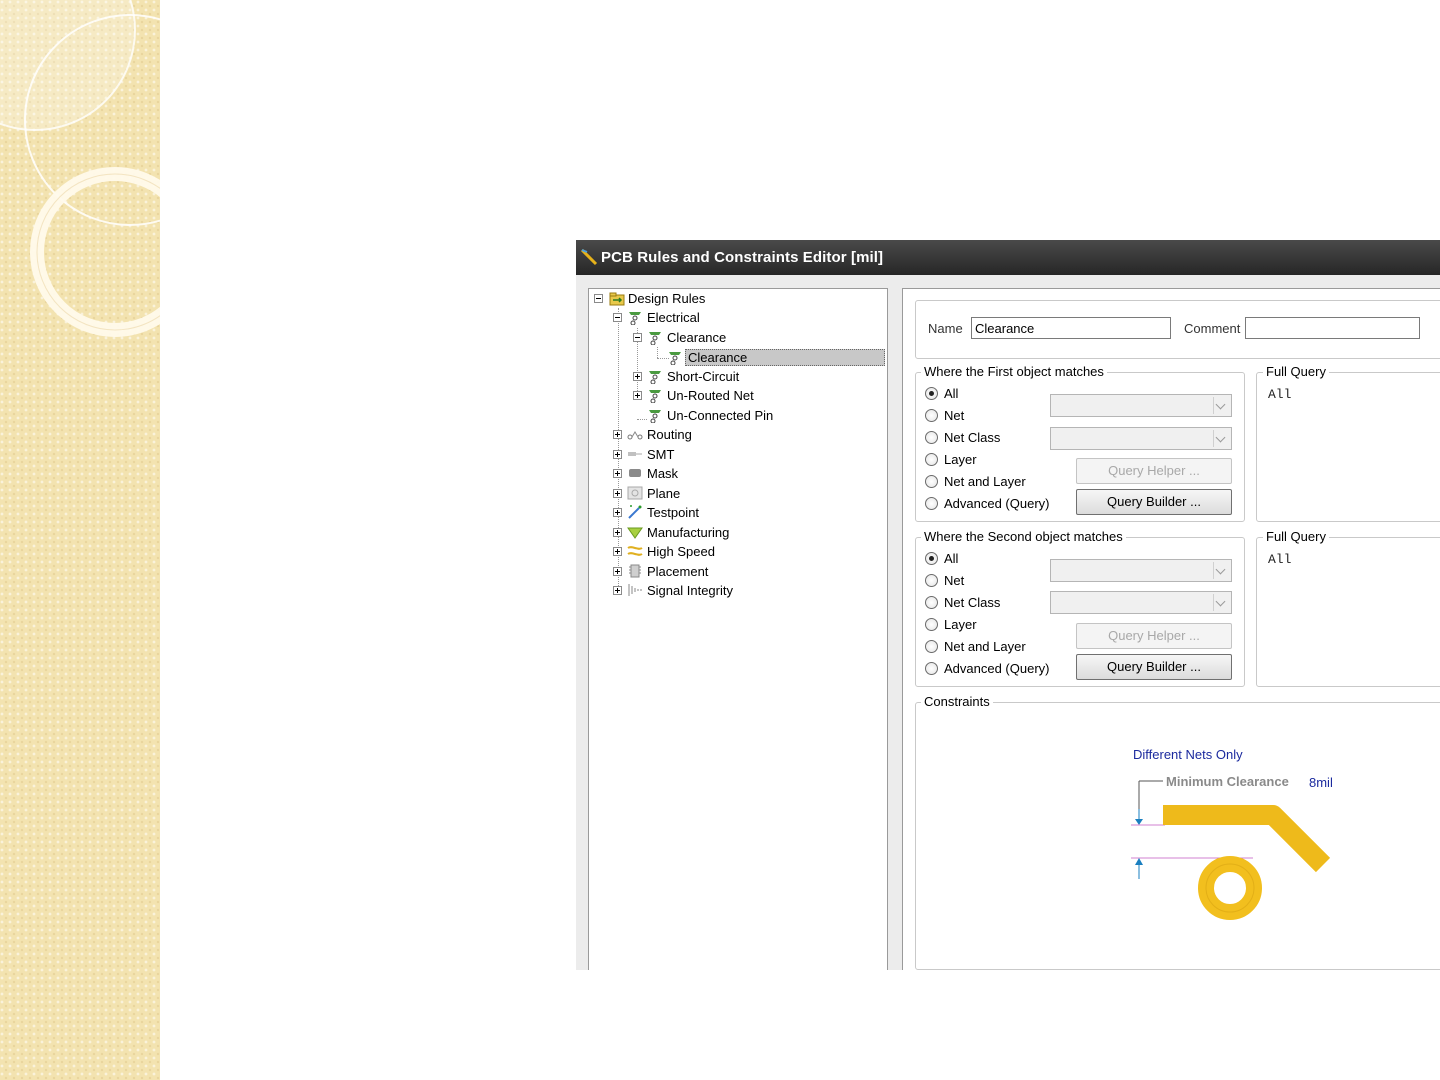  I want to click on tree-node-clearance-group: Clearance, so click(737, 337).